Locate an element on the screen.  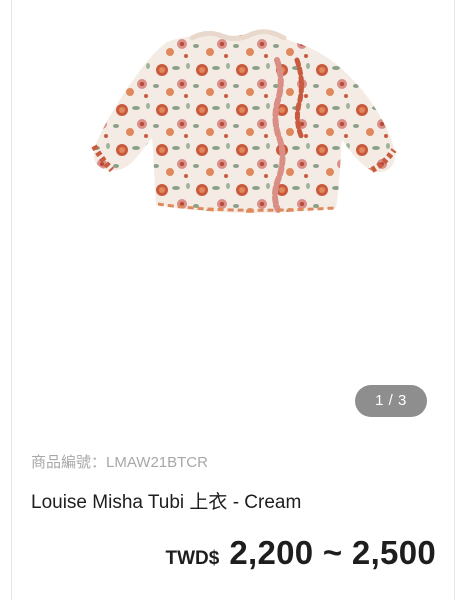
sku-label: 商品編號： is located at coordinates (69, 462).